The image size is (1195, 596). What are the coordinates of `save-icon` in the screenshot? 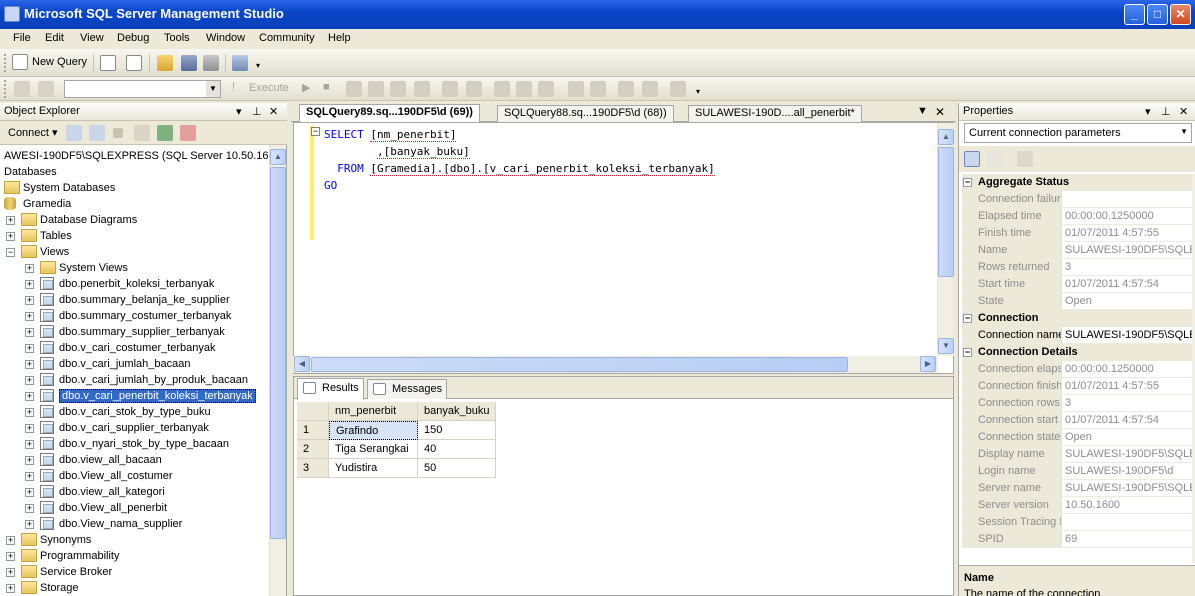 It's located at (189, 63).